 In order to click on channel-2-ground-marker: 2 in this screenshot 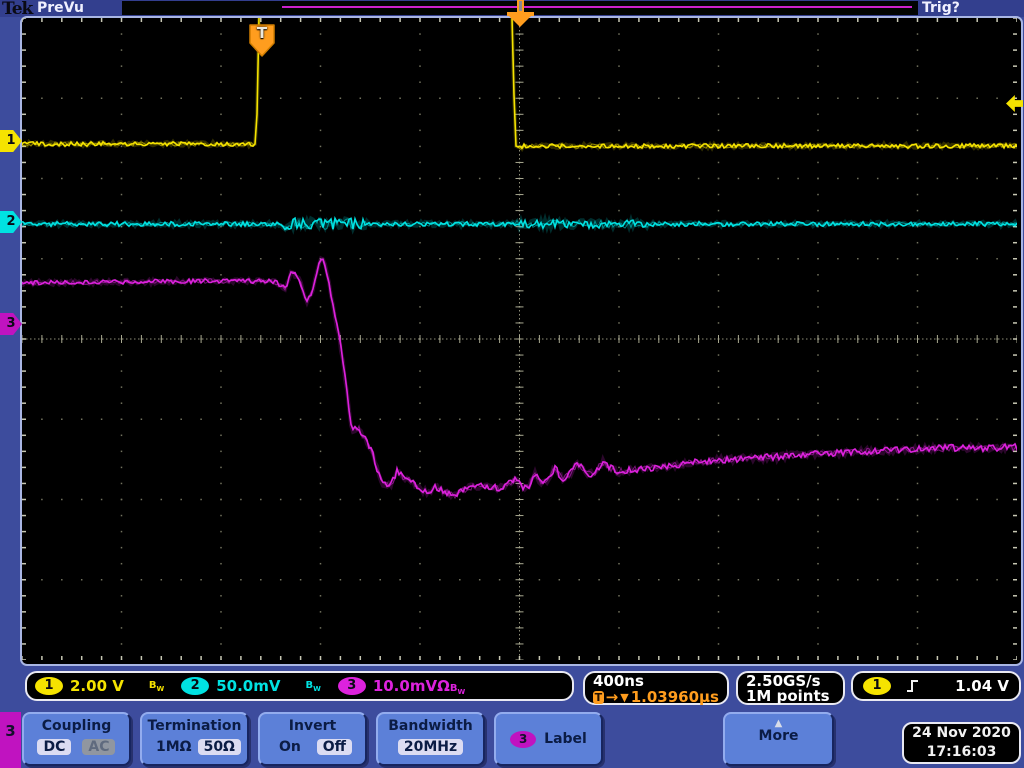, I will do `click(11, 222)`.